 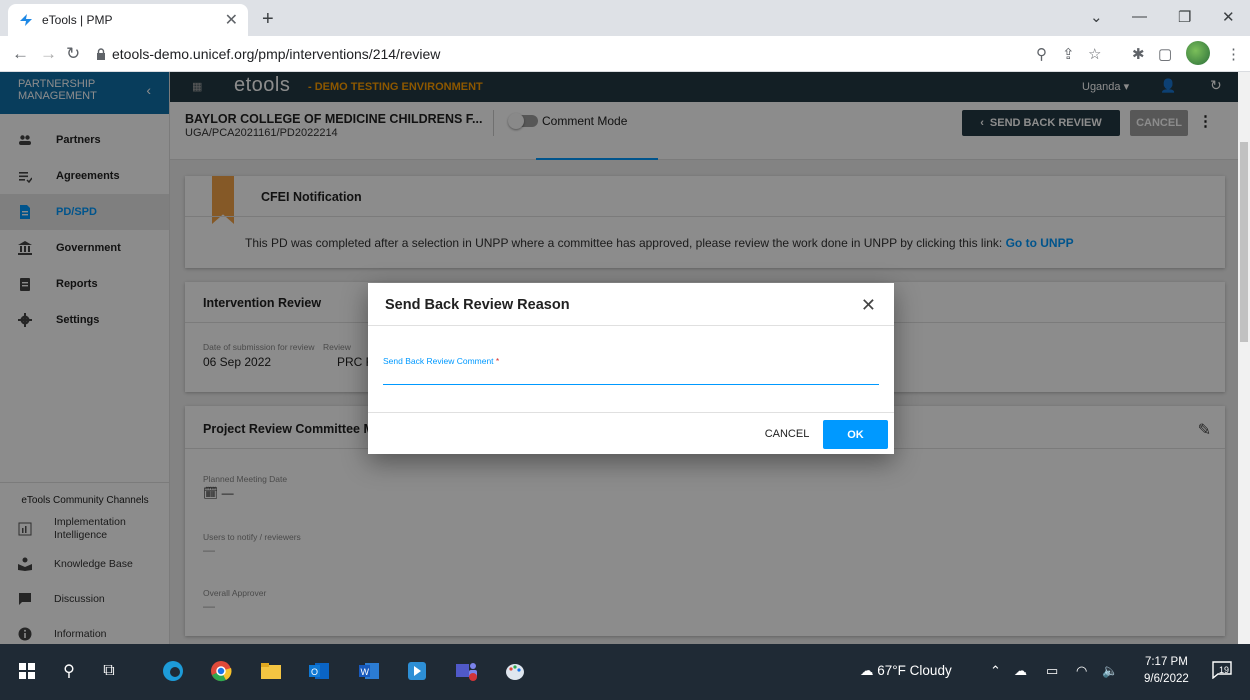 What do you see at coordinates (867, 670) in the screenshot?
I see `cloud-icon: ☁` at bounding box center [867, 670].